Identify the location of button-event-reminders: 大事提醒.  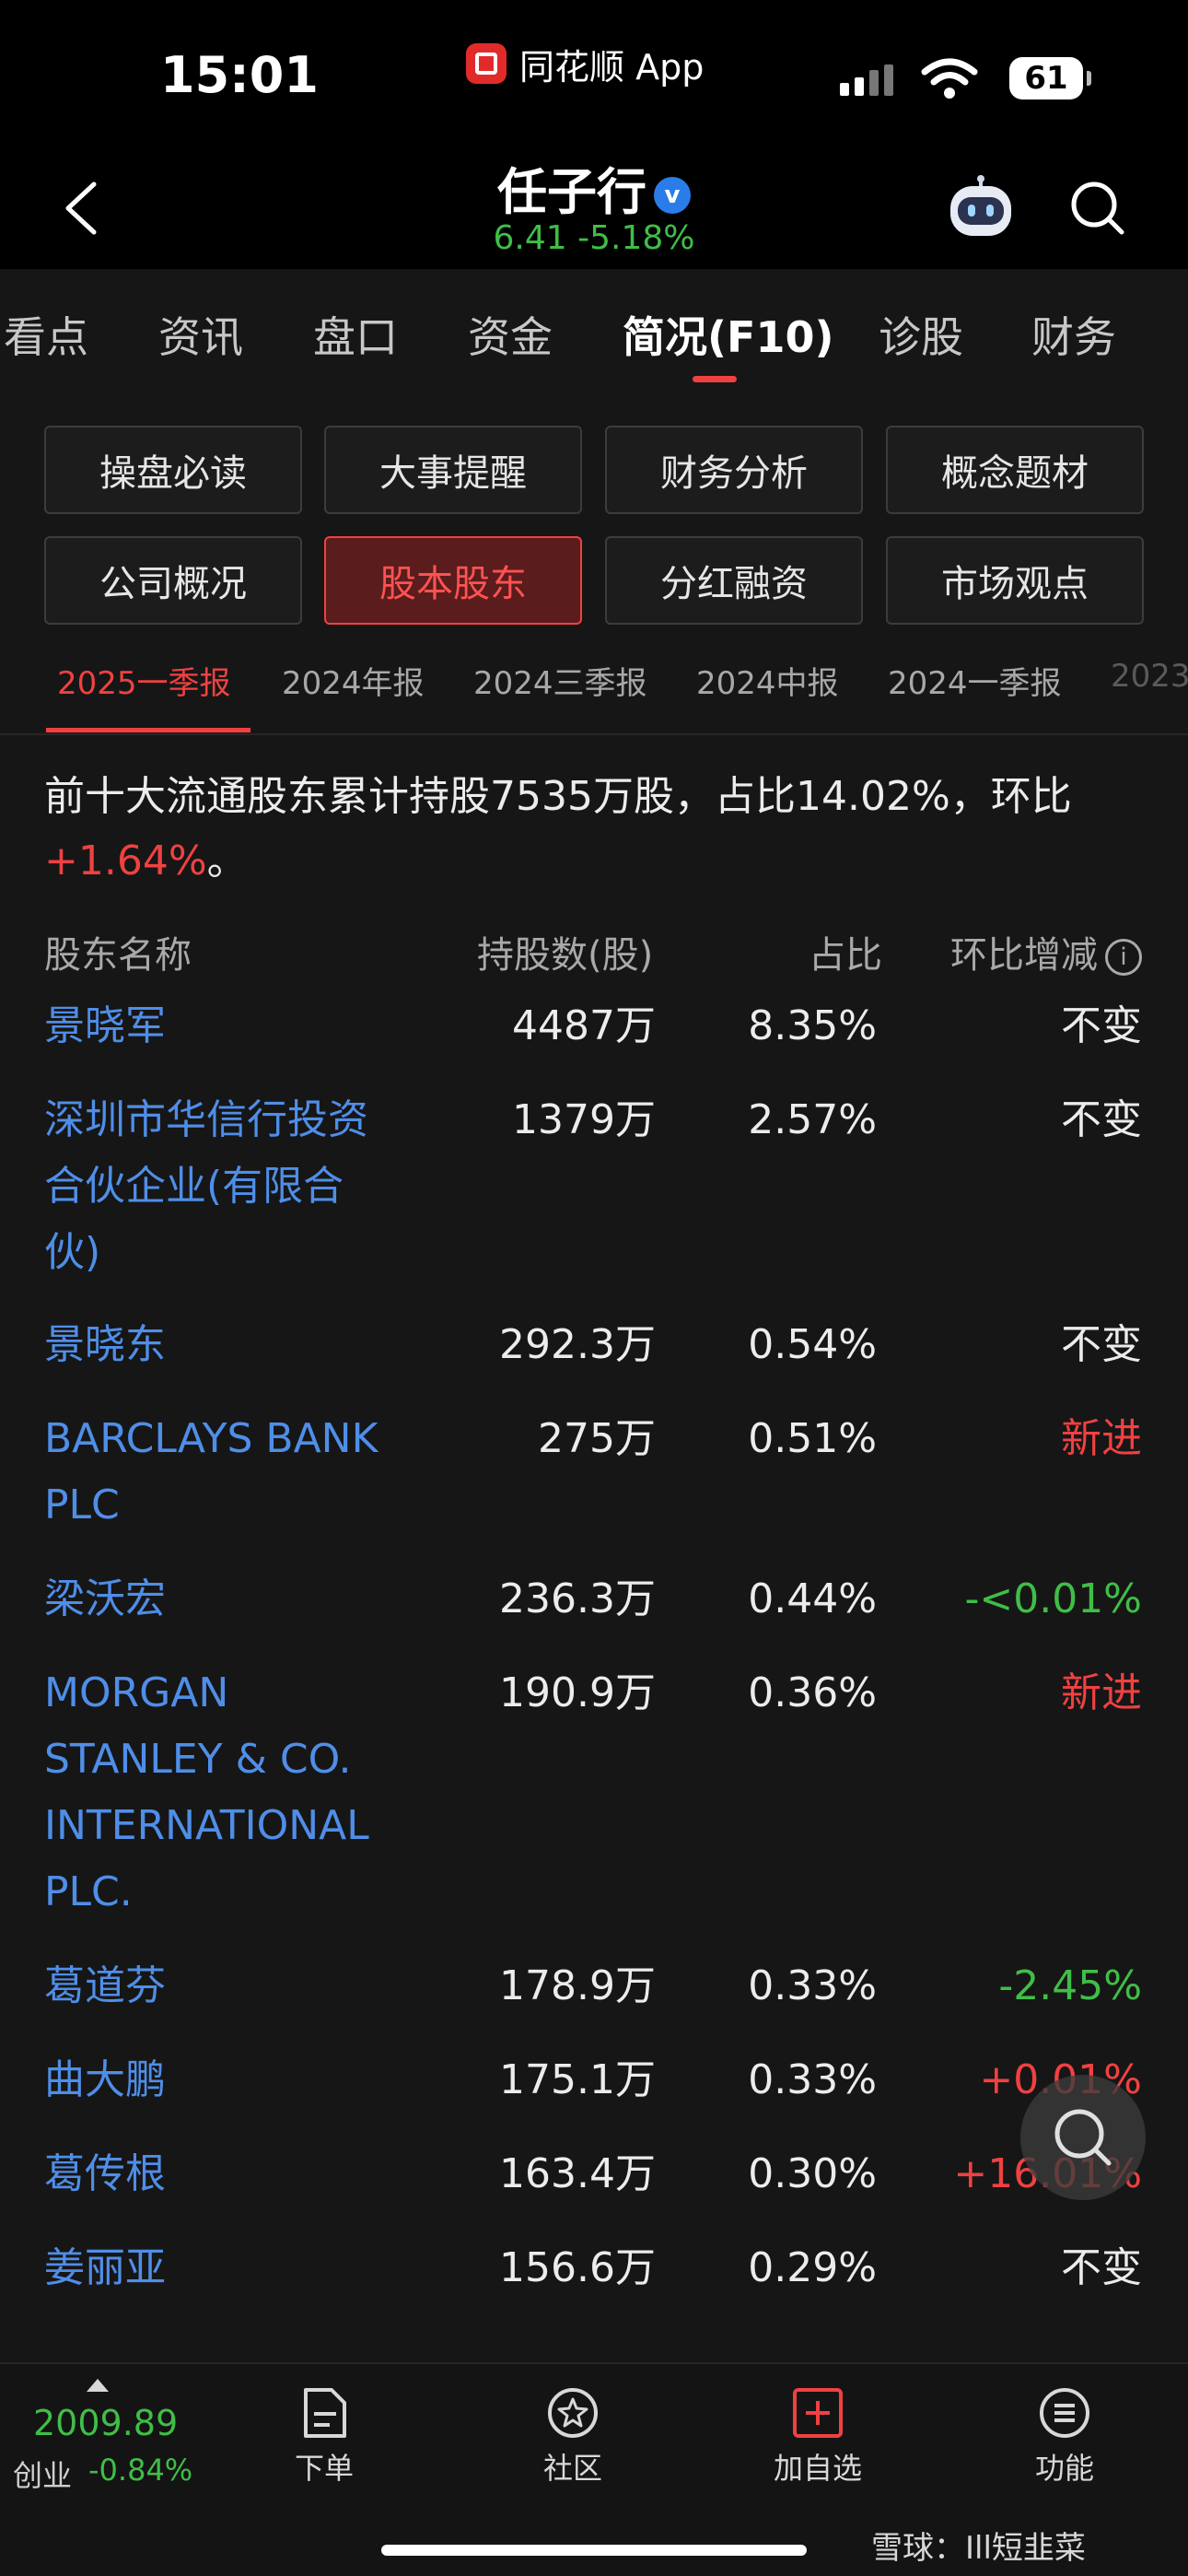
(453, 470).